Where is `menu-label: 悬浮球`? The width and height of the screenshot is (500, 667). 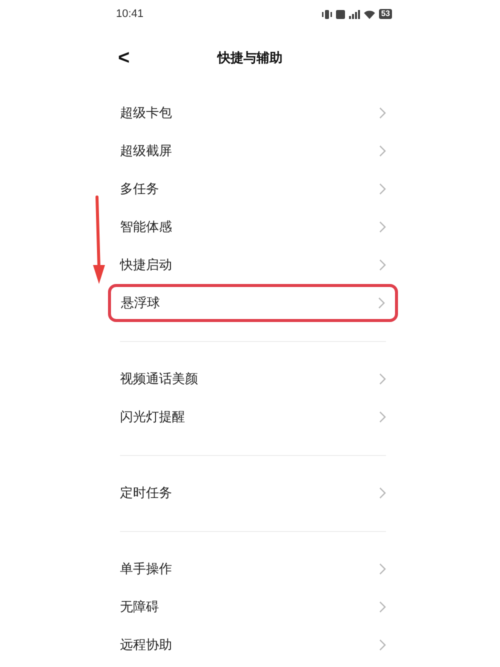
menu-label: 悬浮球 is located at coordinates (140, 303).